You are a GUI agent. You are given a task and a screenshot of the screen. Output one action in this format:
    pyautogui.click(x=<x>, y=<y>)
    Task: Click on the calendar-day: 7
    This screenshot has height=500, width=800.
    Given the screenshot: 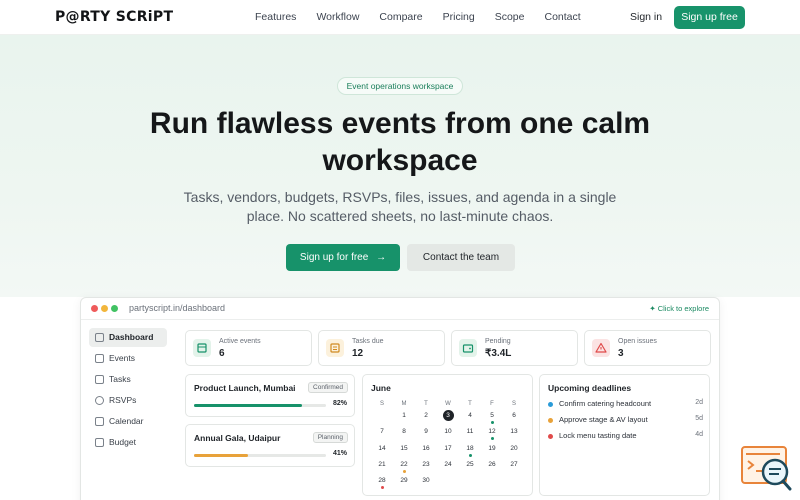 What is the action you would take?
    pyautogui.click(x=382, y=431)
    